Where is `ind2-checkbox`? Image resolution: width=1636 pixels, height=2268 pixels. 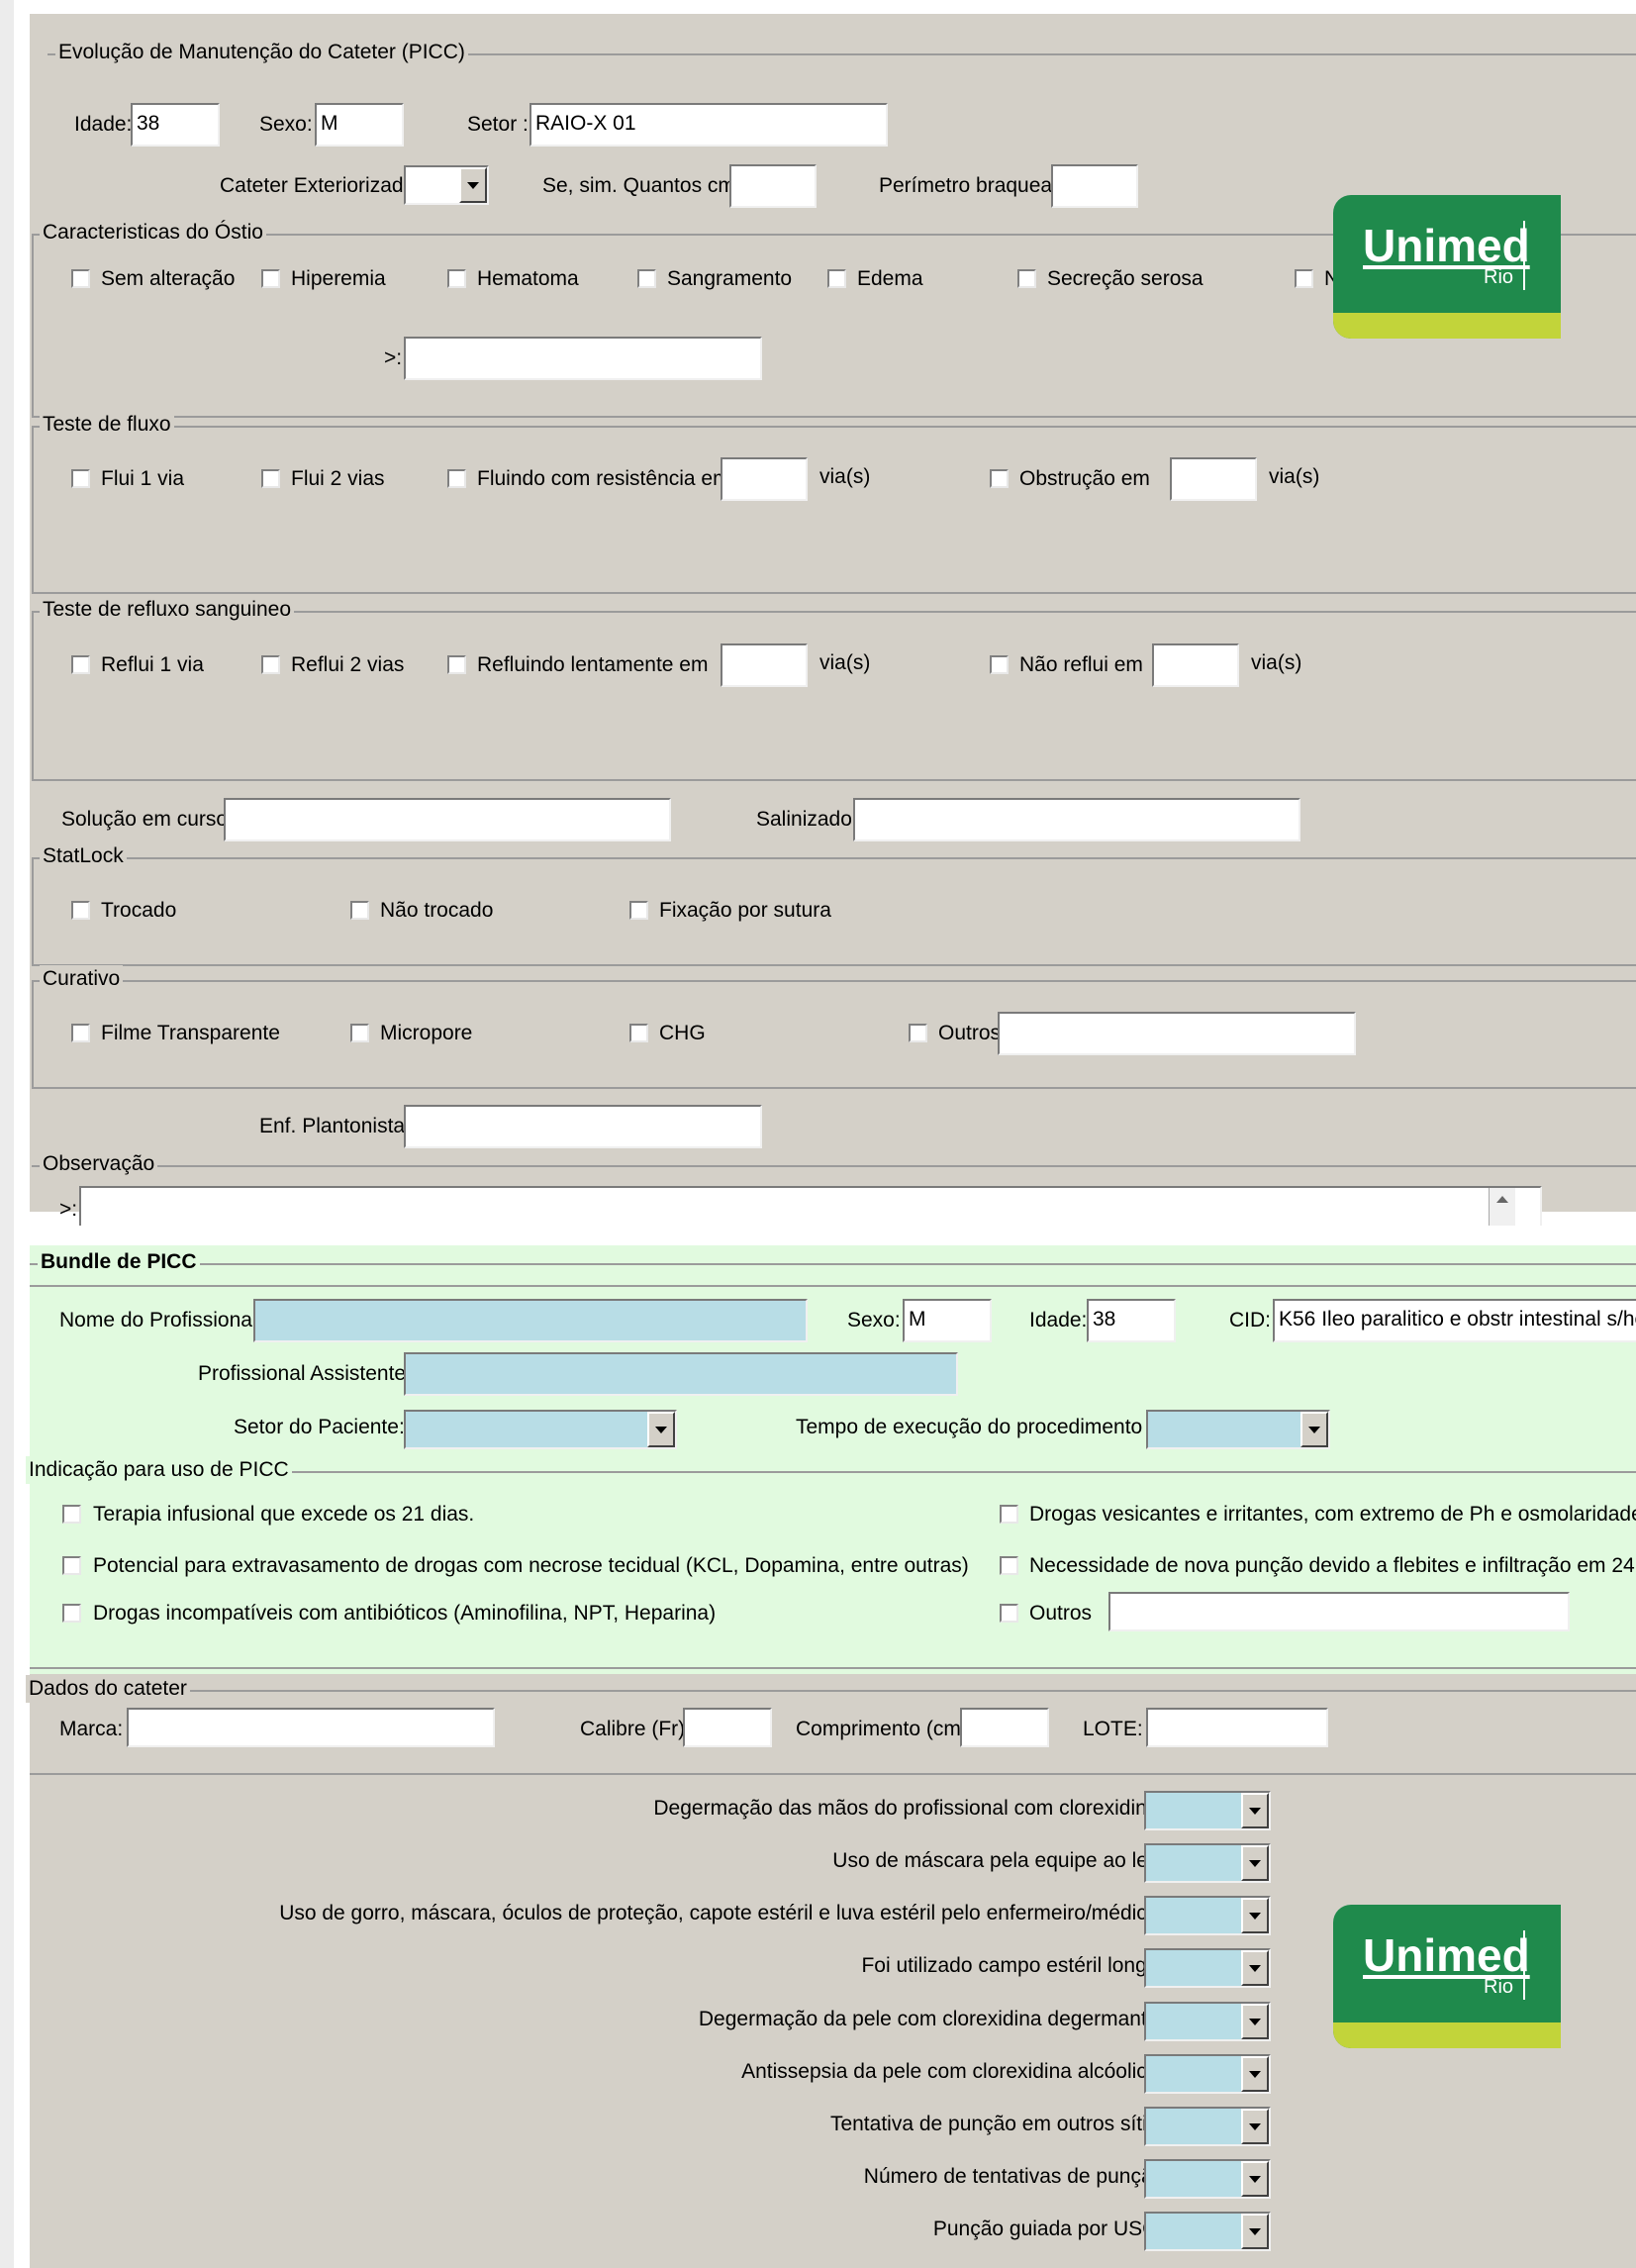
ind2-checkbox is located at coordinates (1009, 1514).